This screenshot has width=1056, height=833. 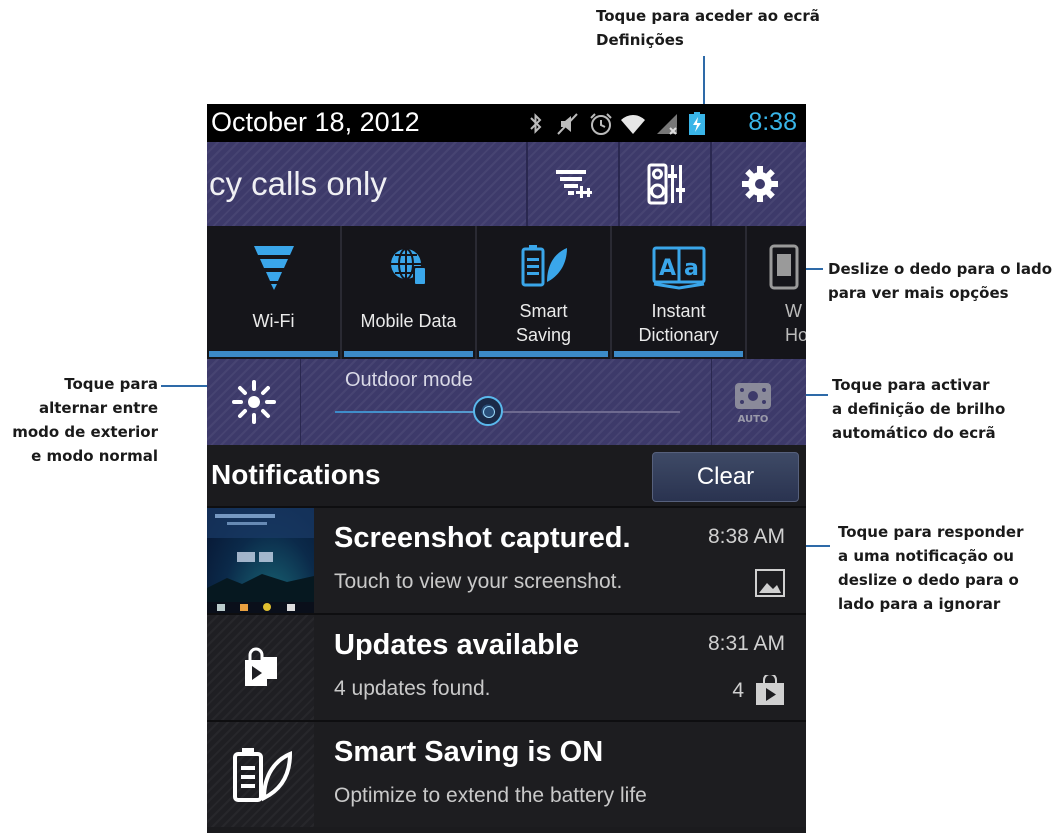 What do you see at coordinates (914, 433) in the screenshot?
I see `callout-auto-line-3: automático do ecrã` at bounding box center [914, 433].